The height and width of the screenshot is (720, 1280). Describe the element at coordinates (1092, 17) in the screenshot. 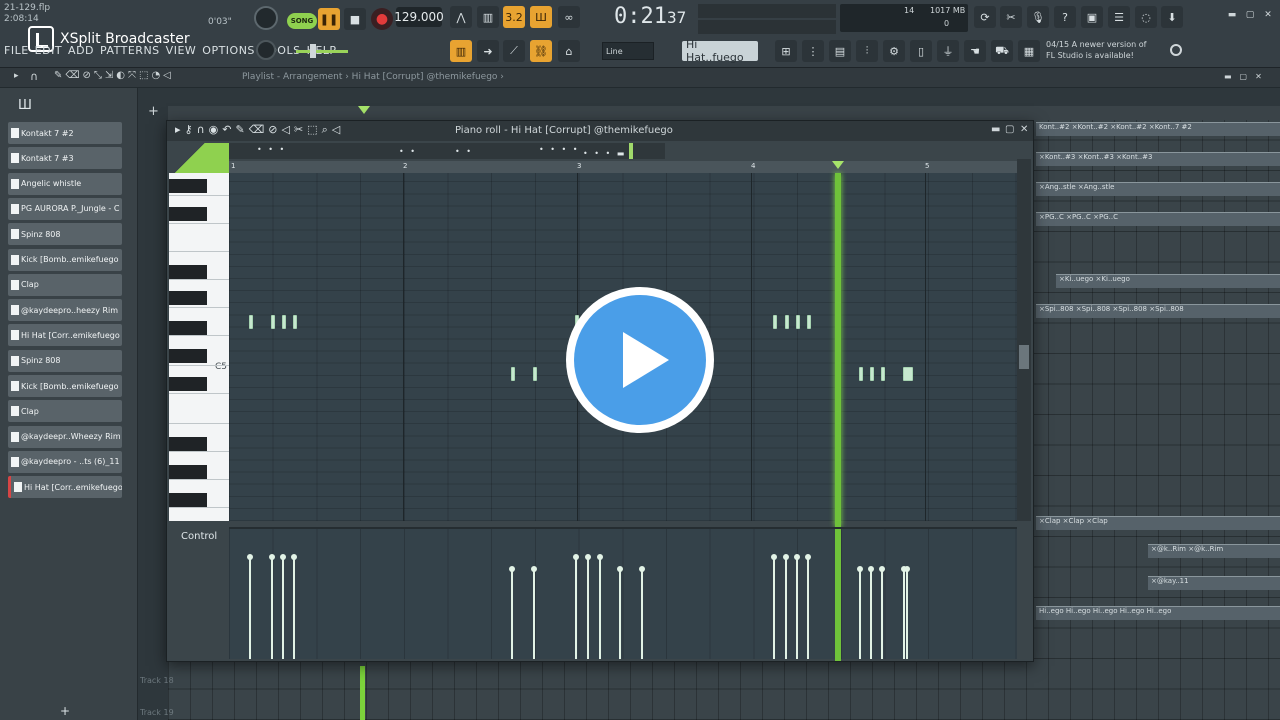

I see `save-button: ▣` at that location.